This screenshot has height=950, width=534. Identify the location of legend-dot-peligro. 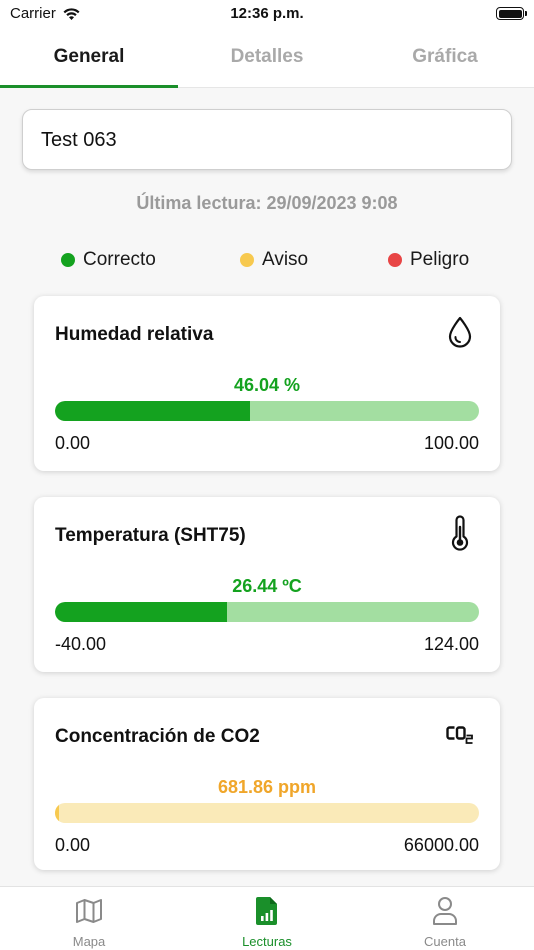
(395, 260).